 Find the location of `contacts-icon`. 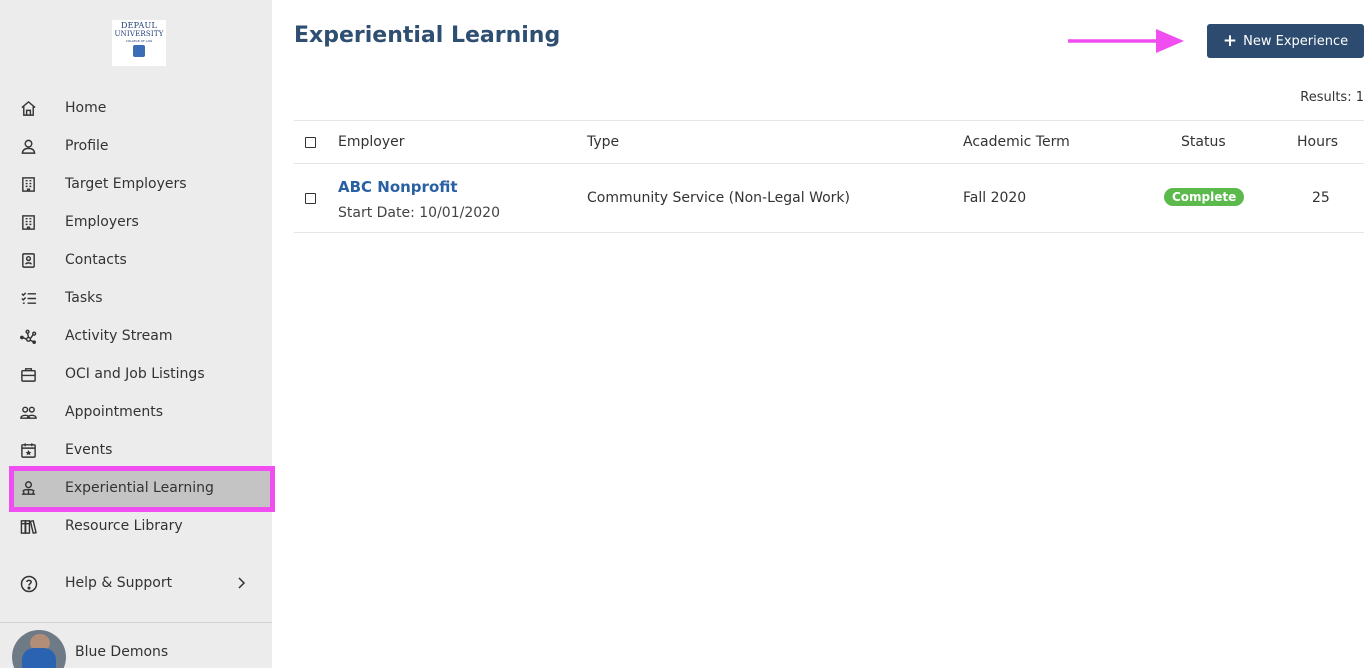

contacts-icon is located at coordinates (28, 260).